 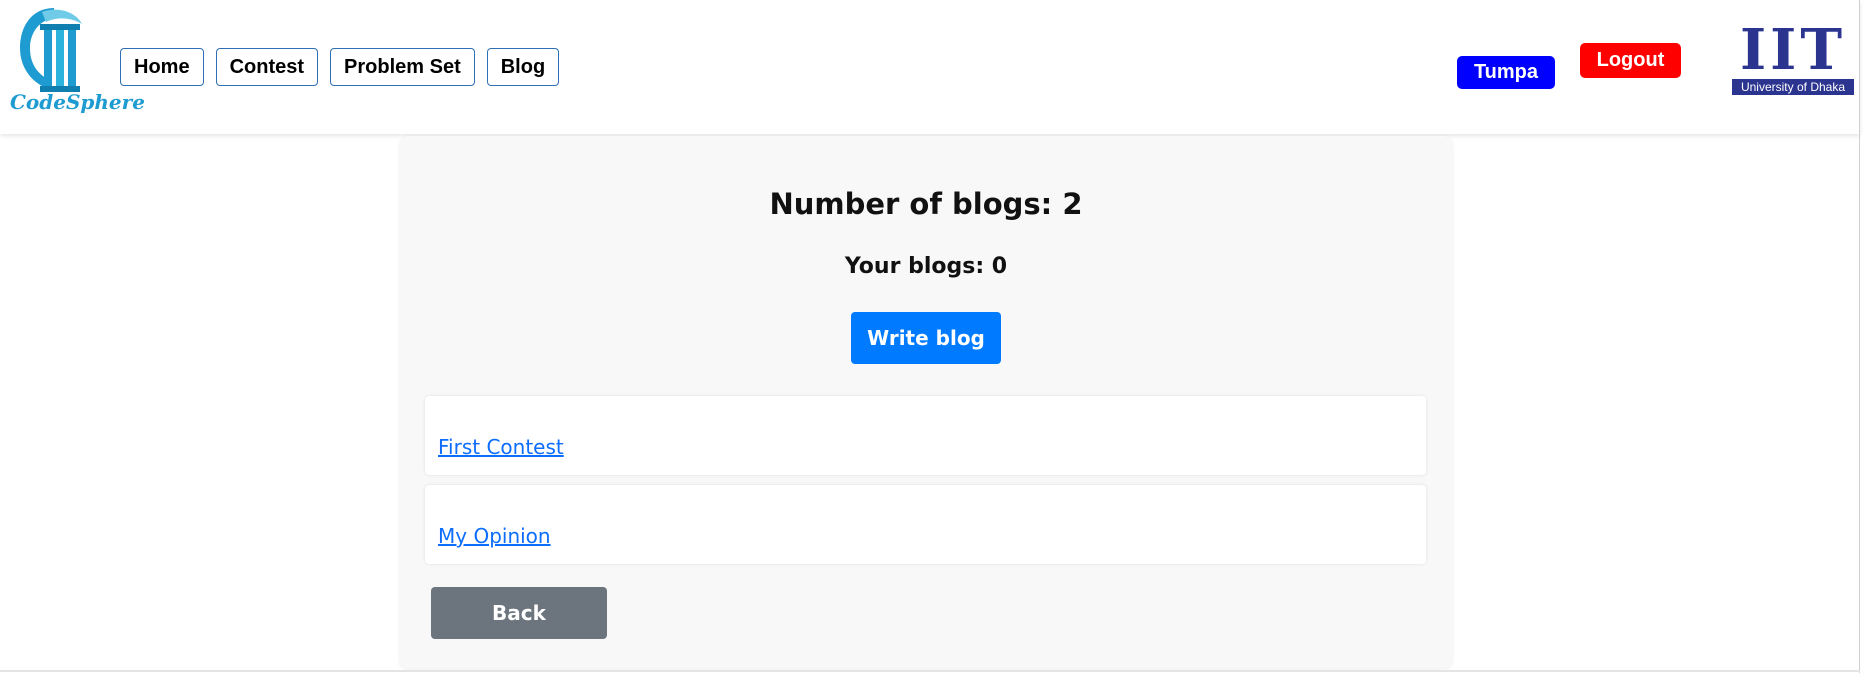 I want to click on blog-link-my-opinion: My Opinion, so click(x=494, y=536).